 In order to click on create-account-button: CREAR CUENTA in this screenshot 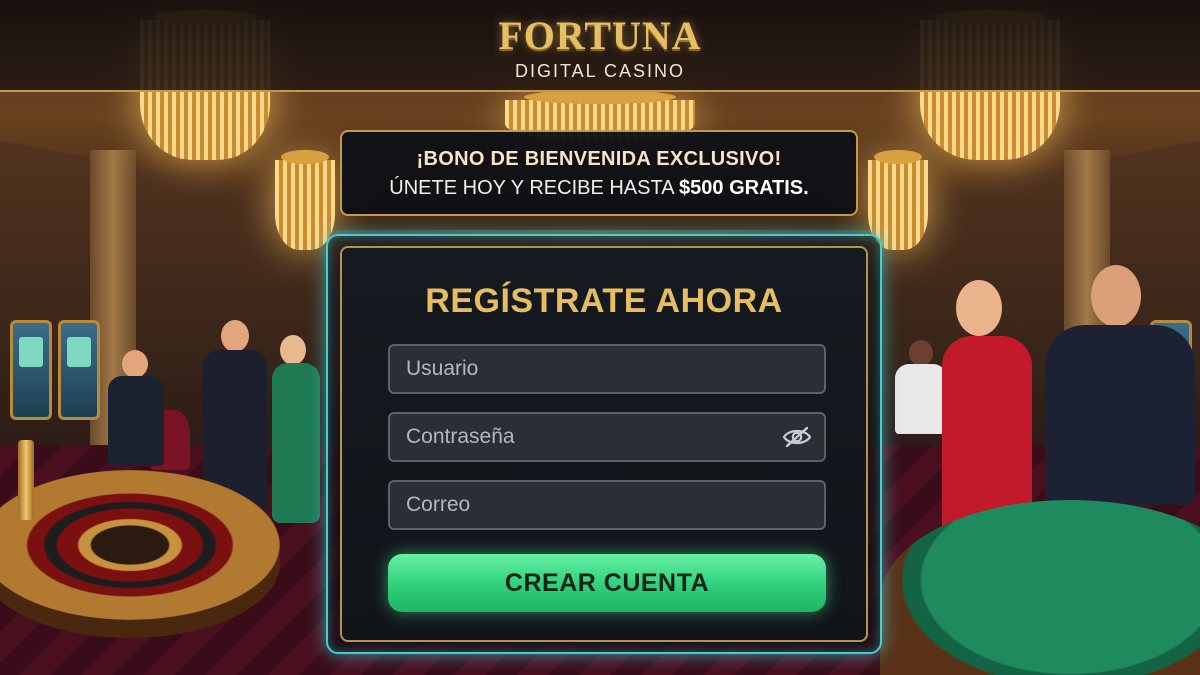, I will do `click(607, 583)`.